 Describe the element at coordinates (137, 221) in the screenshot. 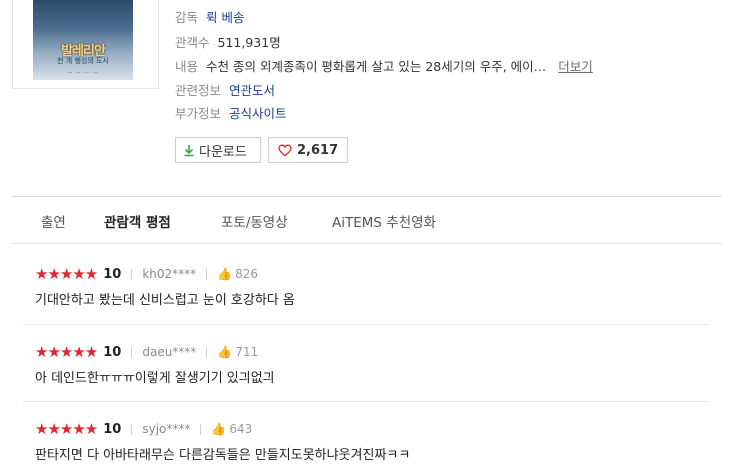

I see `tab-audience-rating: 관람객 평점` at that location.